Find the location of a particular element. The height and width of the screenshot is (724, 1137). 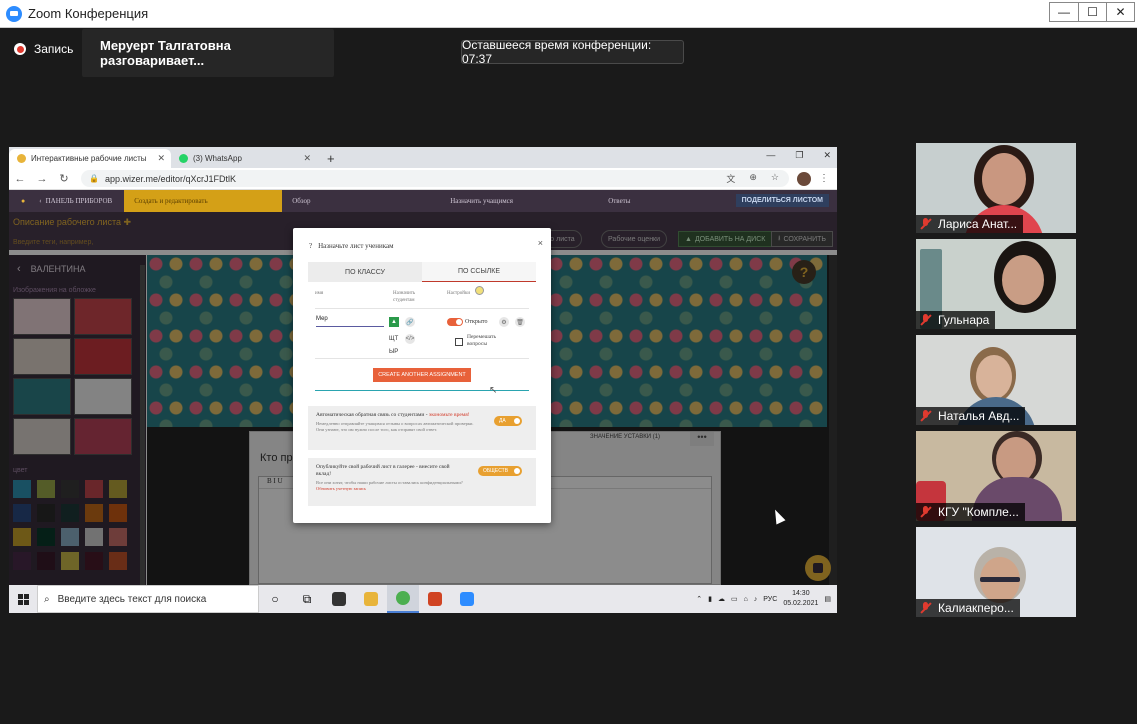

notifications-icon: ▤ is located at coordinates (827, 599).